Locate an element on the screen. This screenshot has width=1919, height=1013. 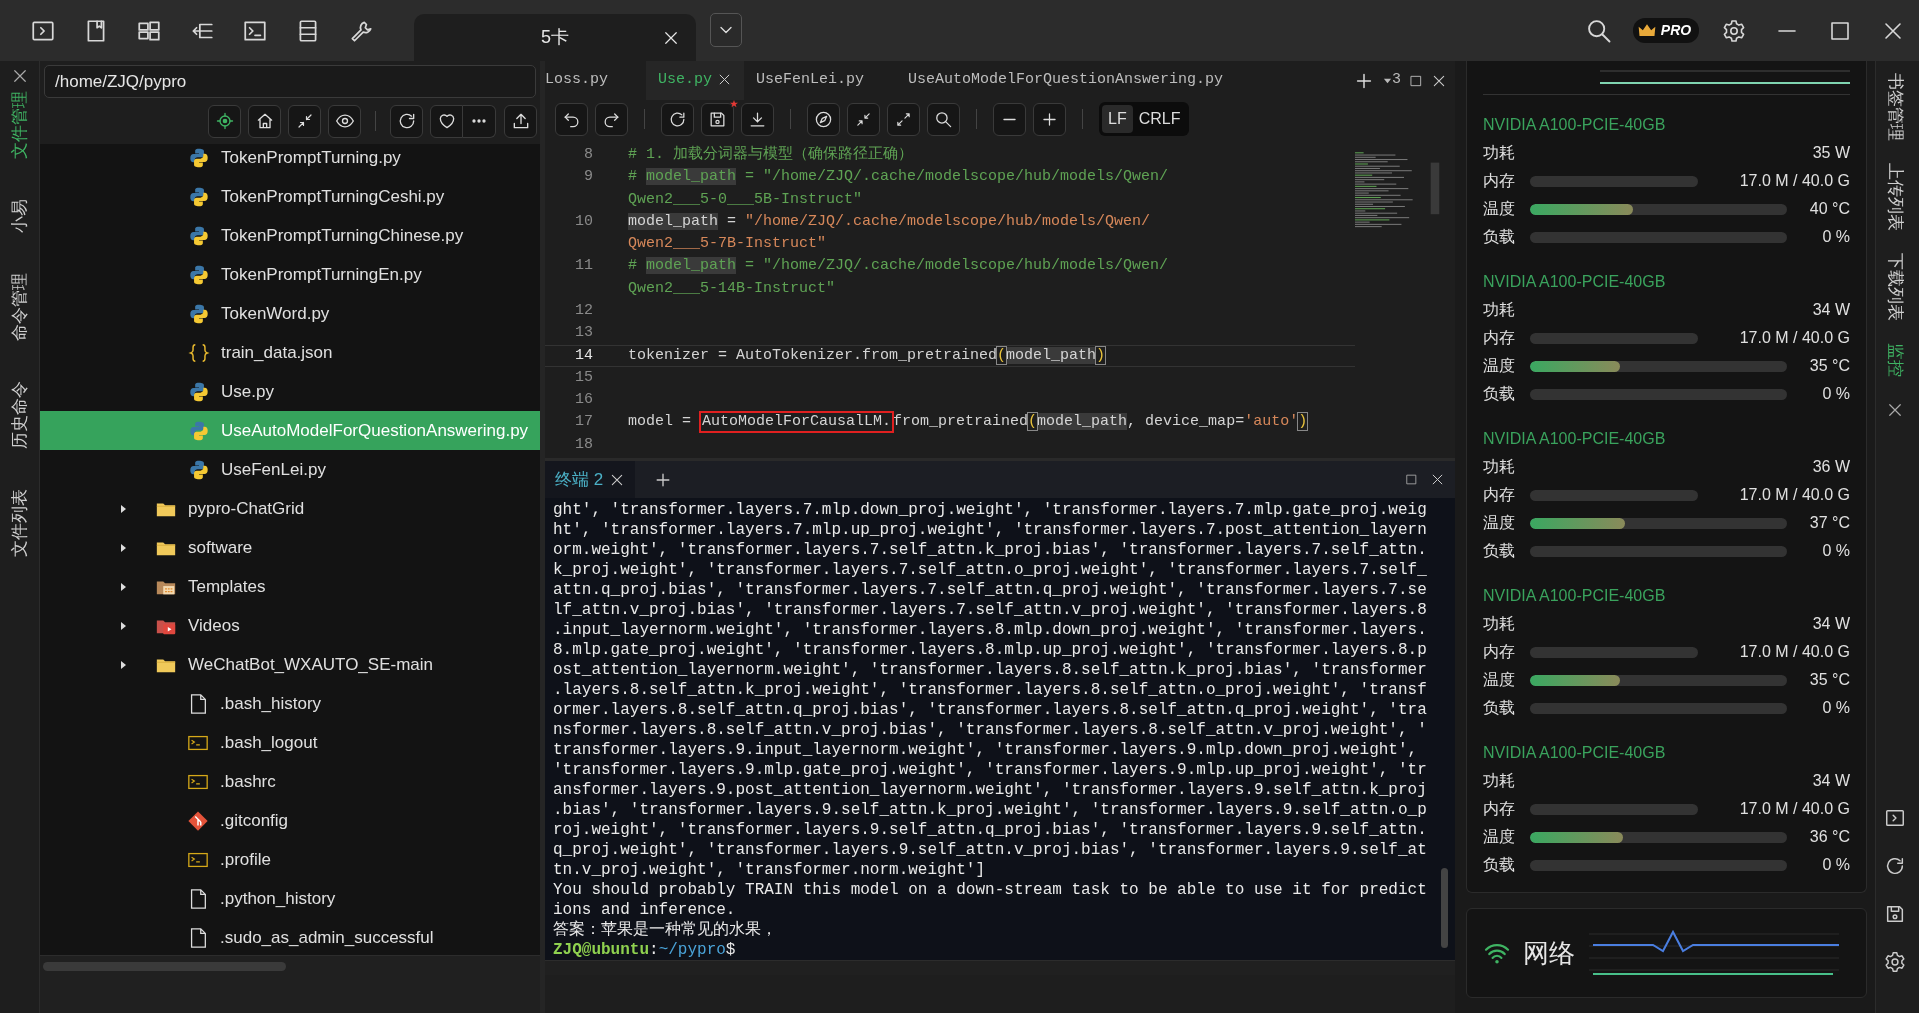
upload-button is located at coordinates (520, 121).